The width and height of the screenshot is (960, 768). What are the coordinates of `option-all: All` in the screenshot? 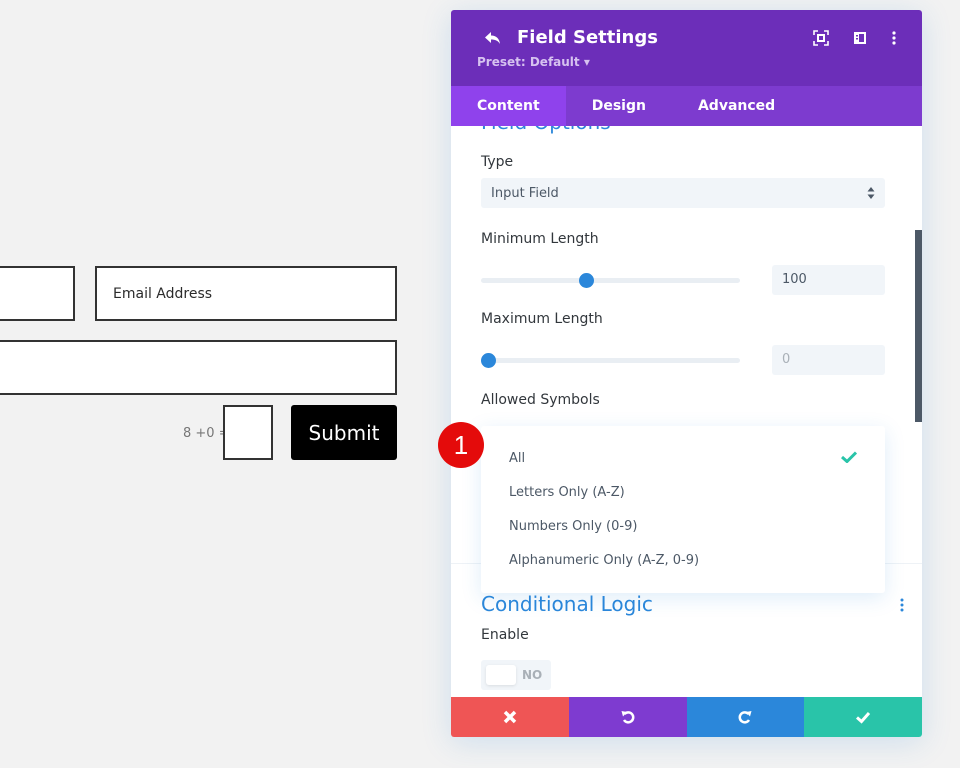 It's located at (517, 458).